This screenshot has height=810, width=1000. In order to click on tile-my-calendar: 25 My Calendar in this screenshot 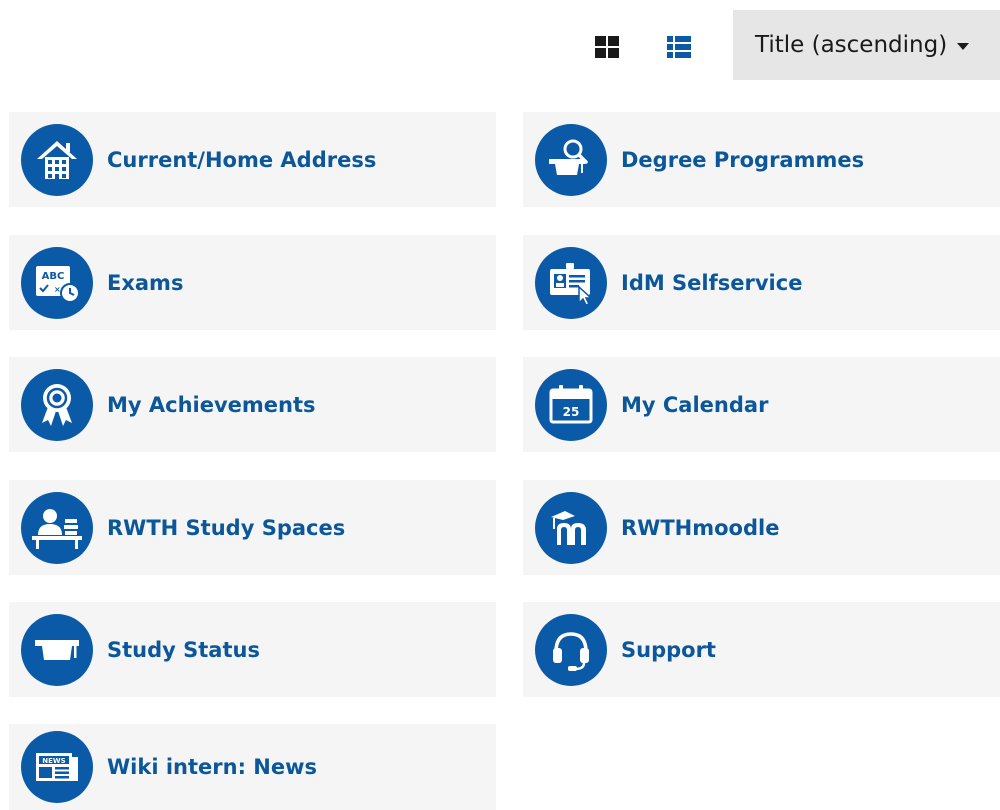, I will do `click(761, 404)`.